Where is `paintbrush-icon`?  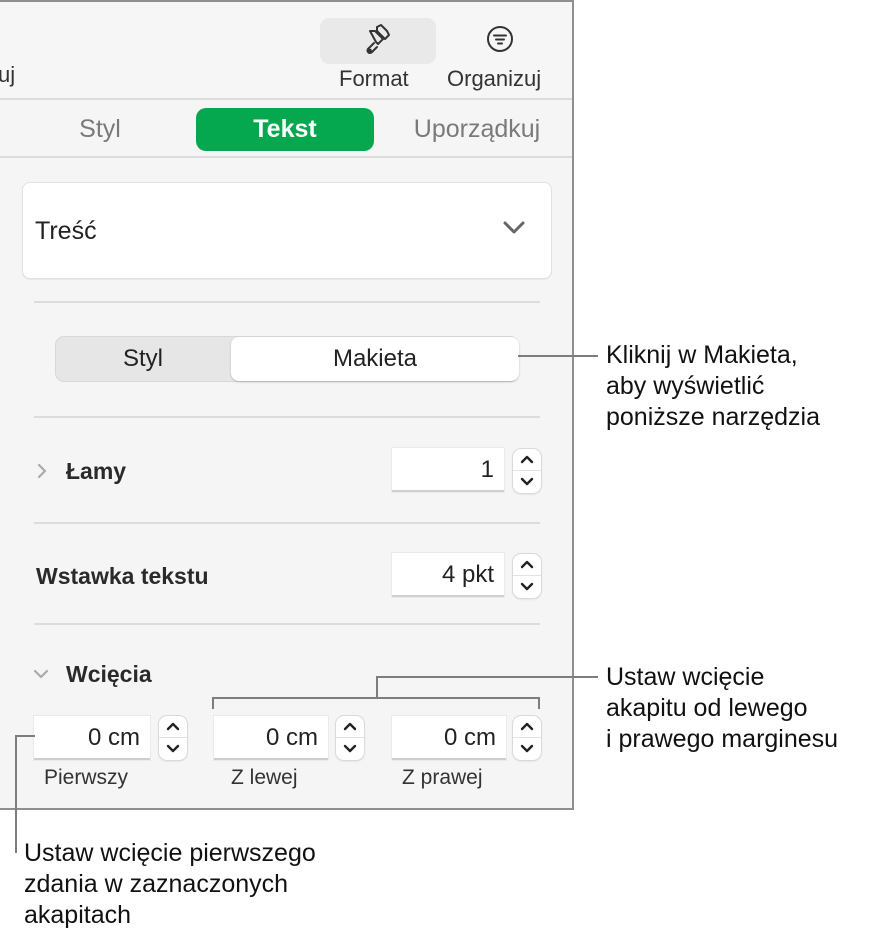
paintbrush-icon is located at coordinates (378, 41).